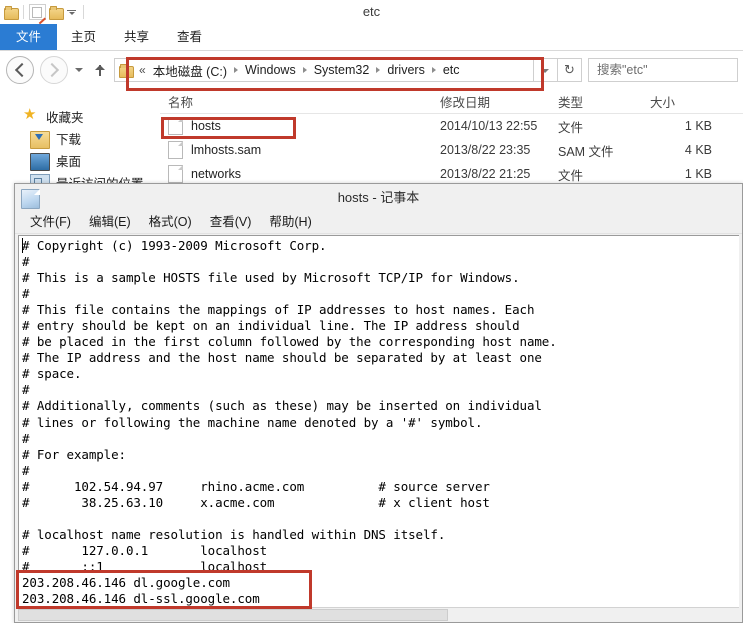 The width and height of the screenshot is (743, 623). What do you see at coordinates (296, 174) in the screenshot?
I see `file-name-cell: networks` at bounding box center [296, 174].